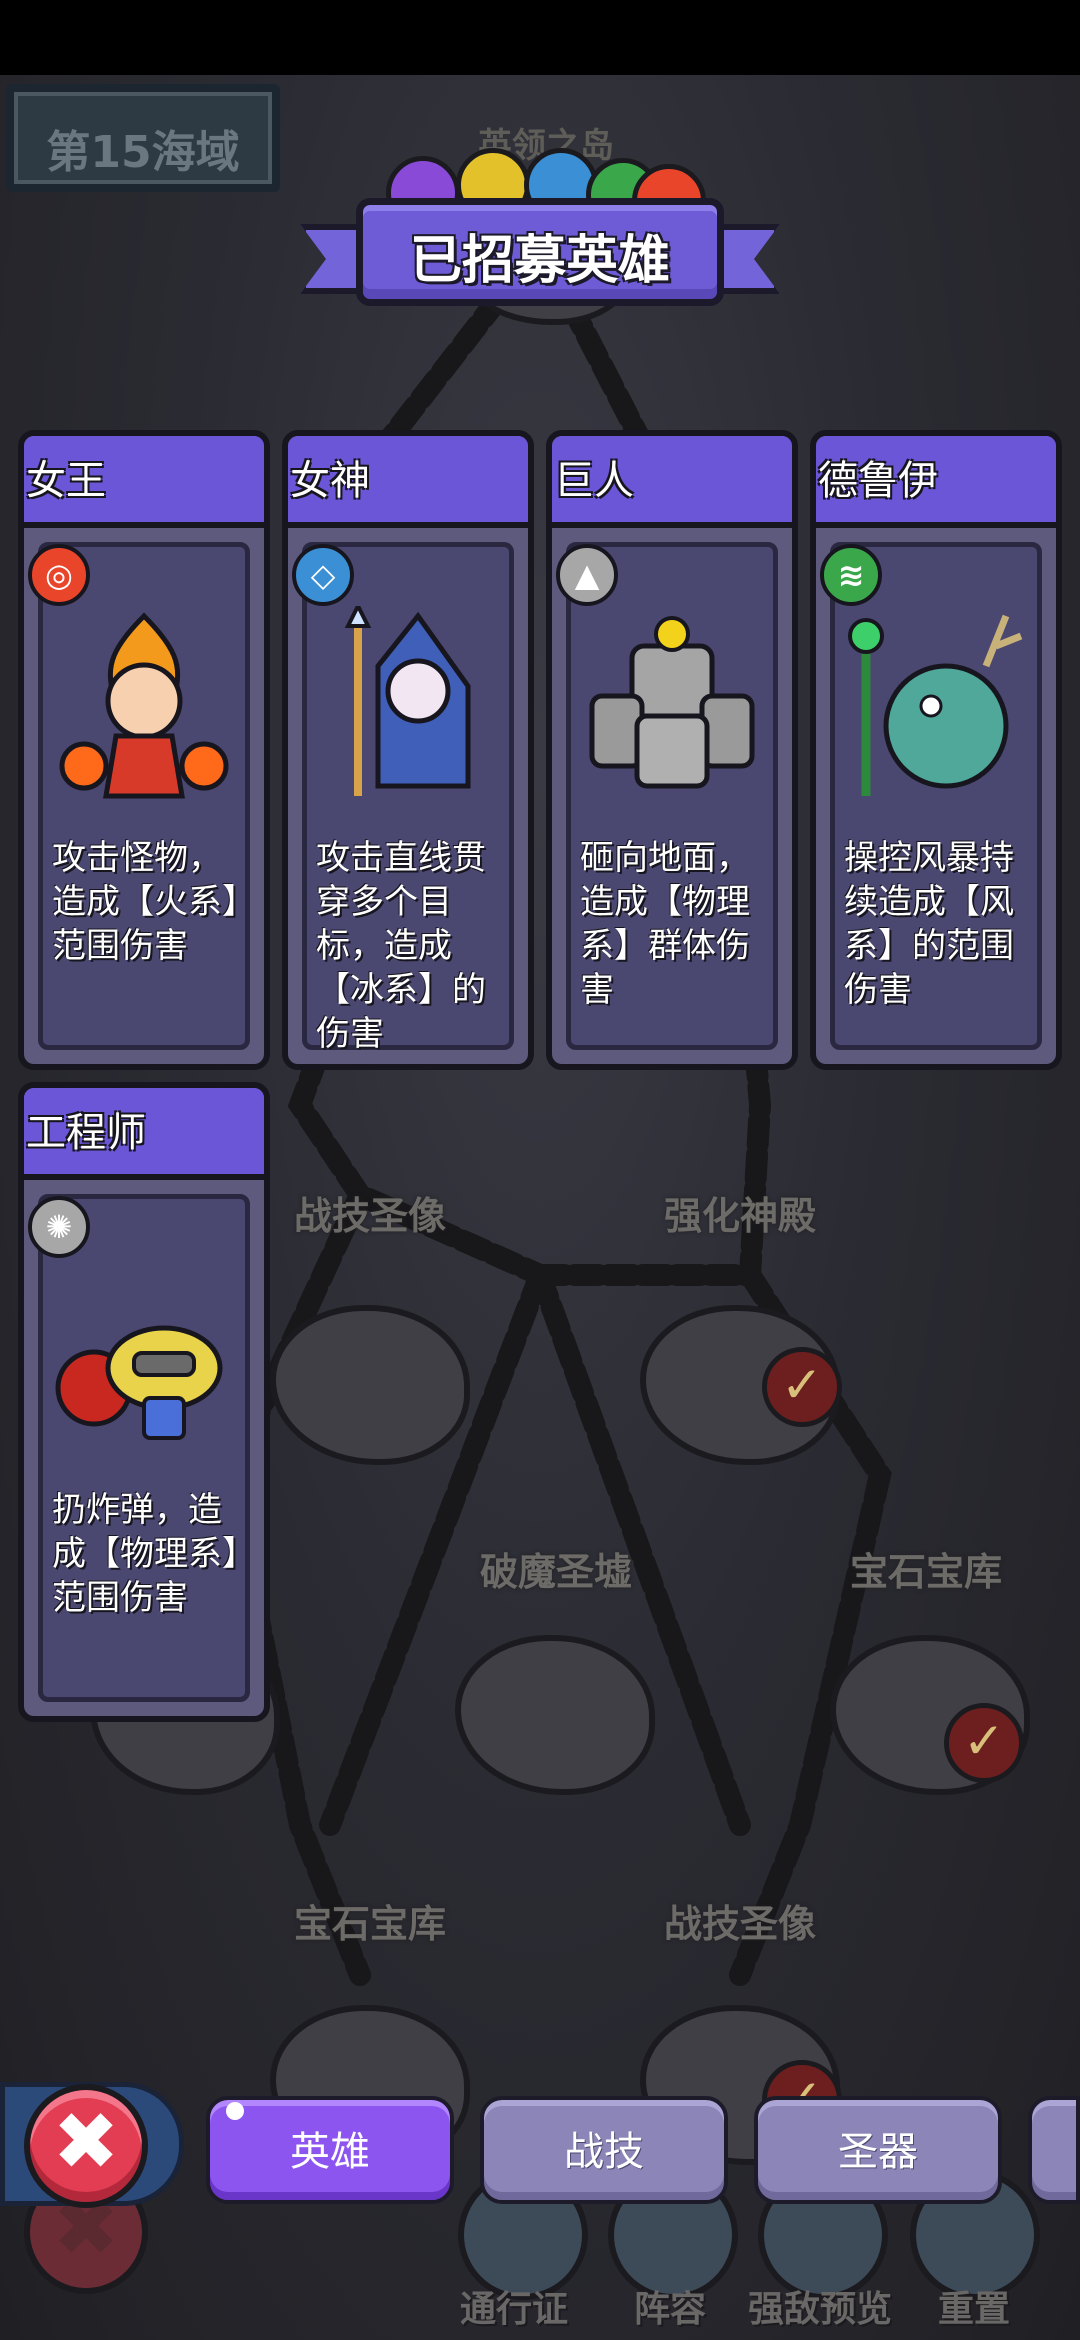  I want to click on hero-card-druid: 德鲁伊 ≋ 操控风暴持续造成【风系】的范围伤害, so click(936, 750).